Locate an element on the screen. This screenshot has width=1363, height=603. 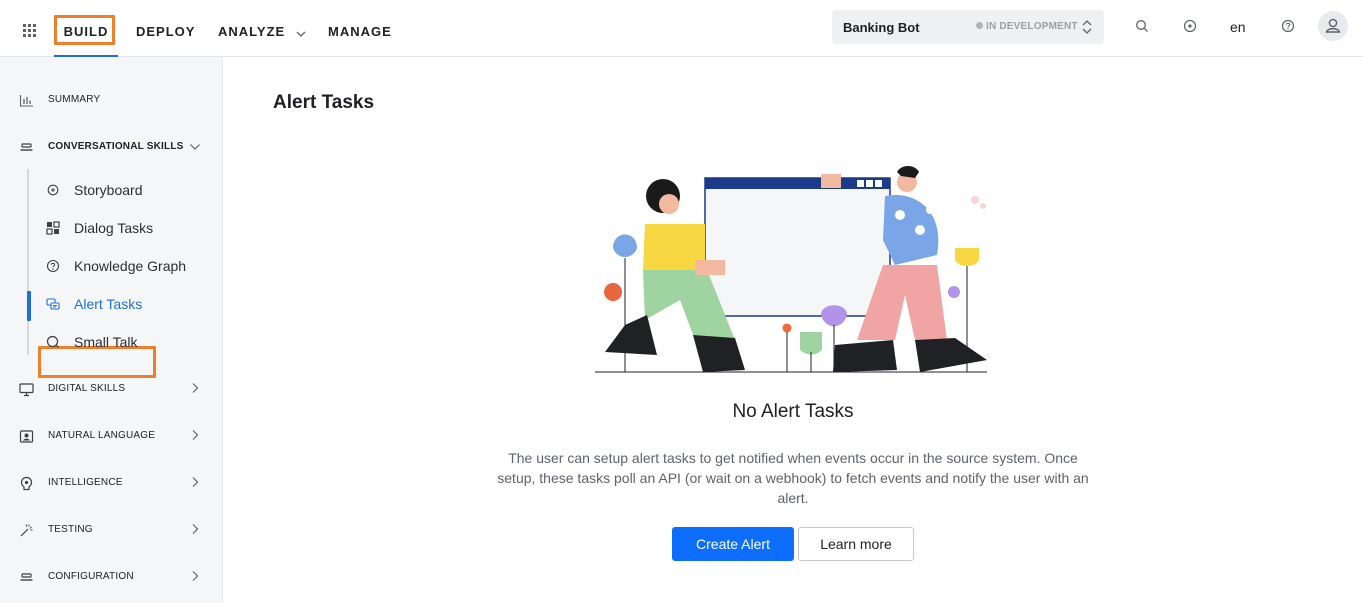
sidebar-section-conversational-skills: CONVERSATIONAL SKILLS is located at coordinates (111, 147).